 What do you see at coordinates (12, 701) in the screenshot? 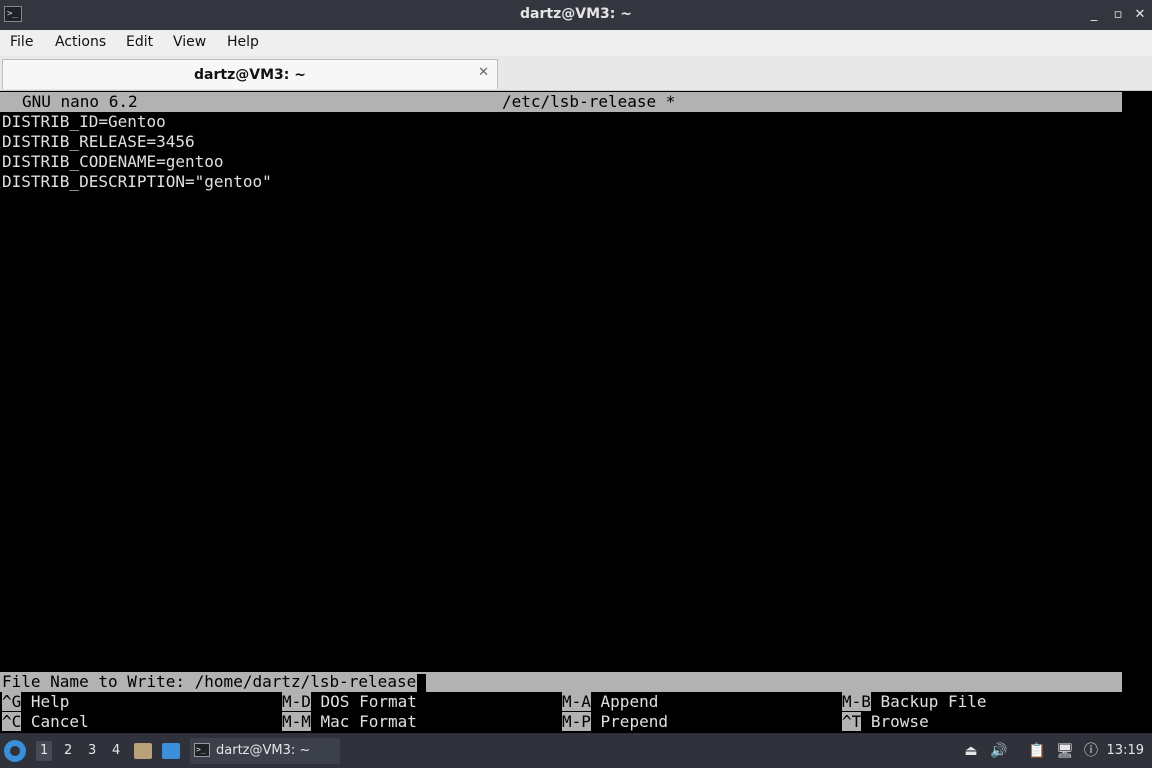
I see `shortcut-key: ^G` at bounding box center [12, 701].